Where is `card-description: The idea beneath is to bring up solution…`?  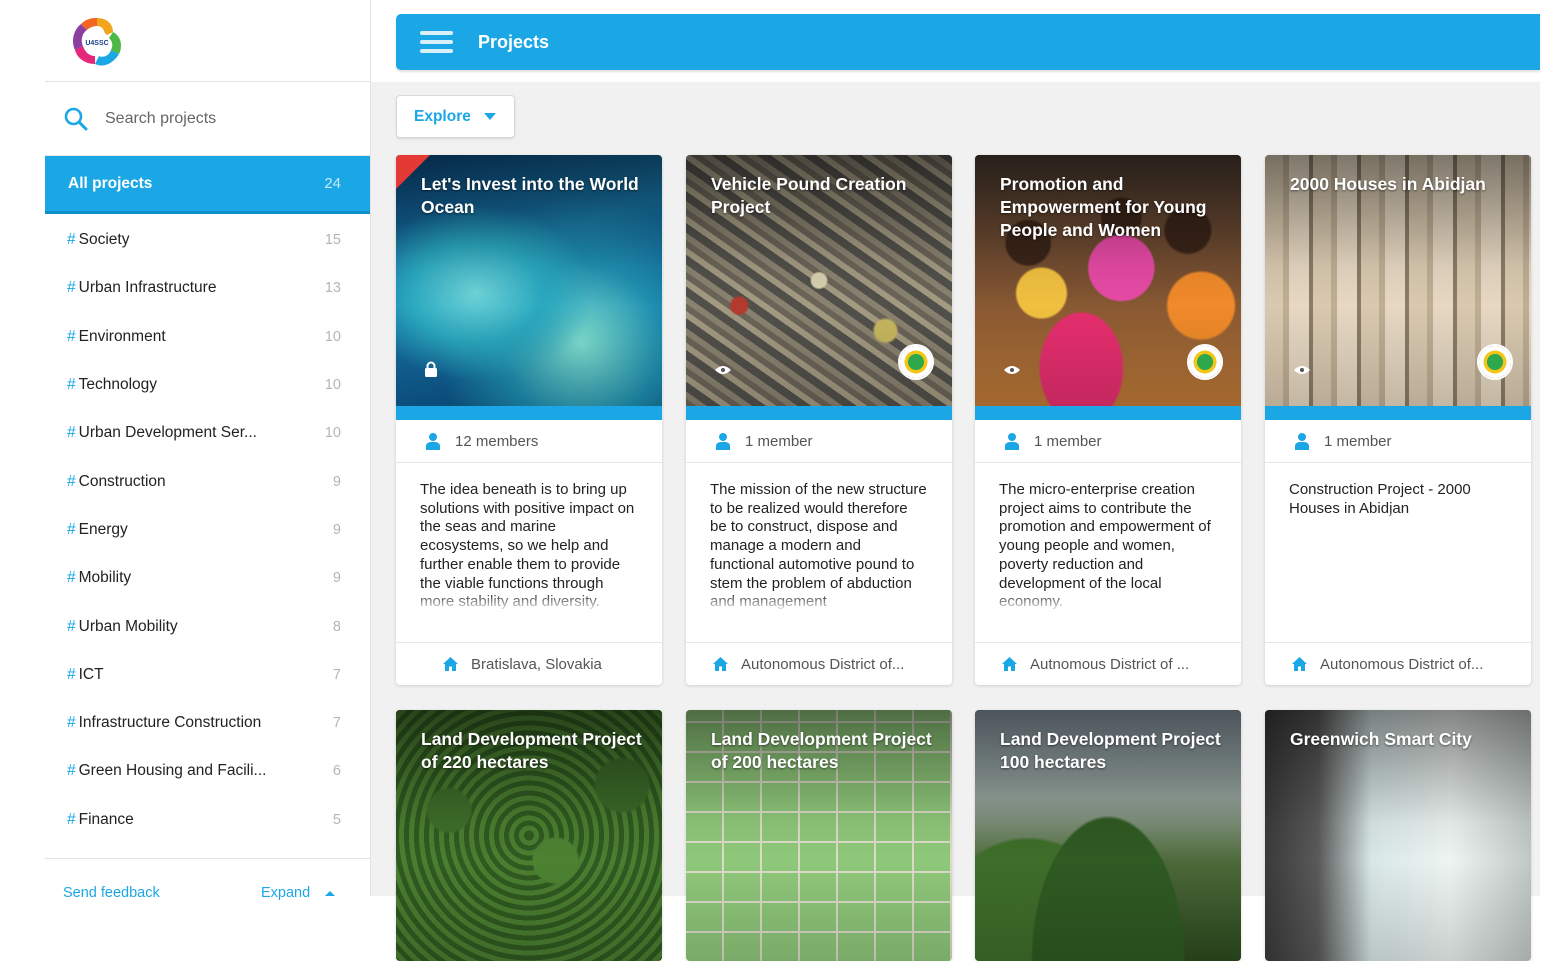
card-description: The idea beneath is to bring up solution… is located at coordinates (529, 553).